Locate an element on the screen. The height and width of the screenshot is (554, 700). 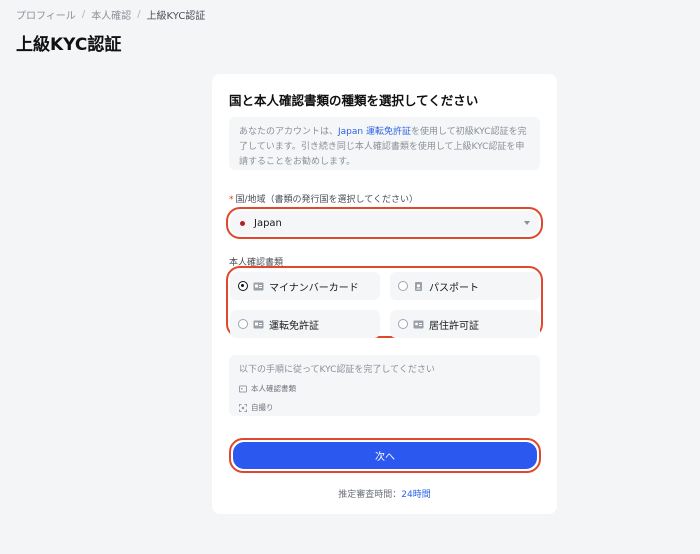
country-select: Japan is located at coordinates (384, 223).